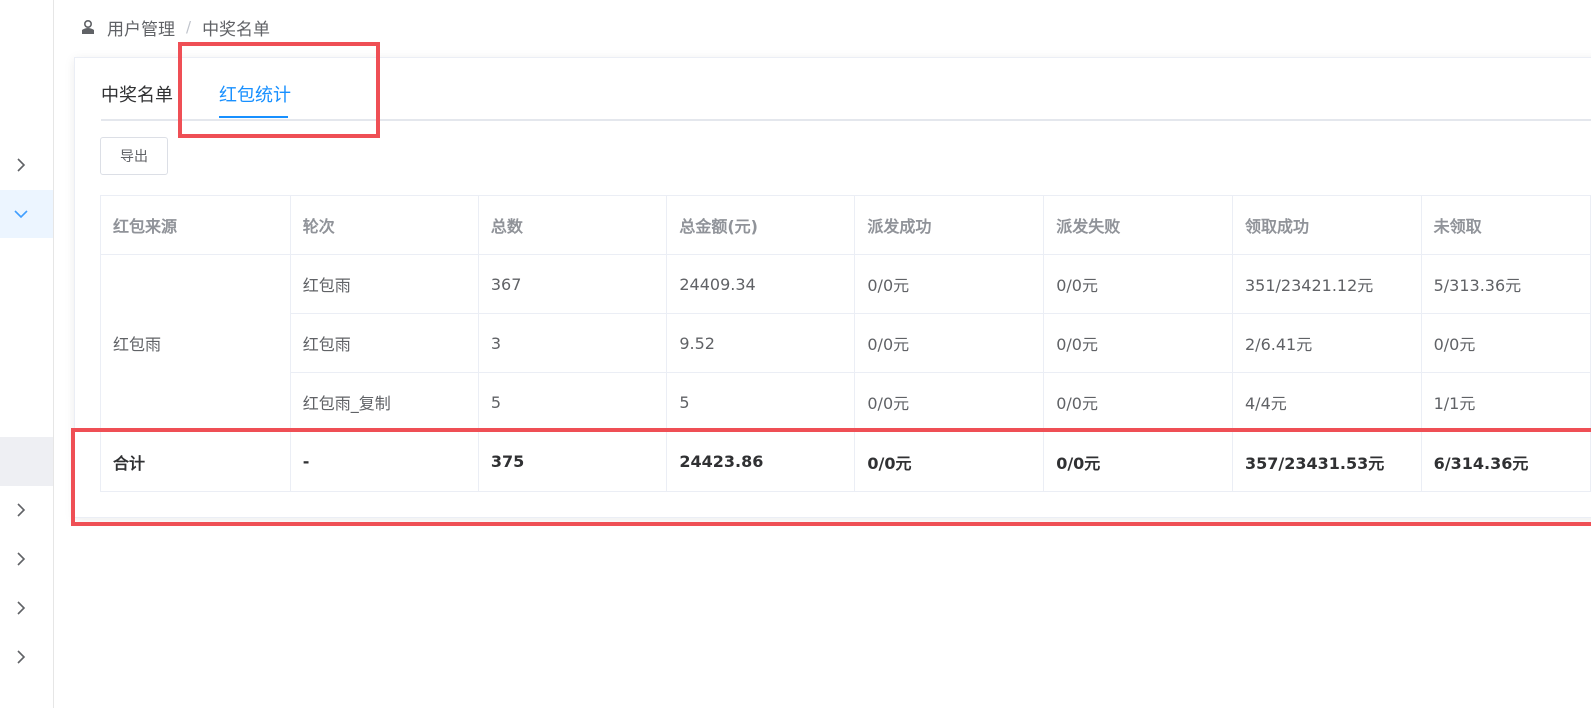  What do you see at coordinates (949, 225) in the screenshot?
I see `column-header: 派发成功` at bounding box center [949, 225].